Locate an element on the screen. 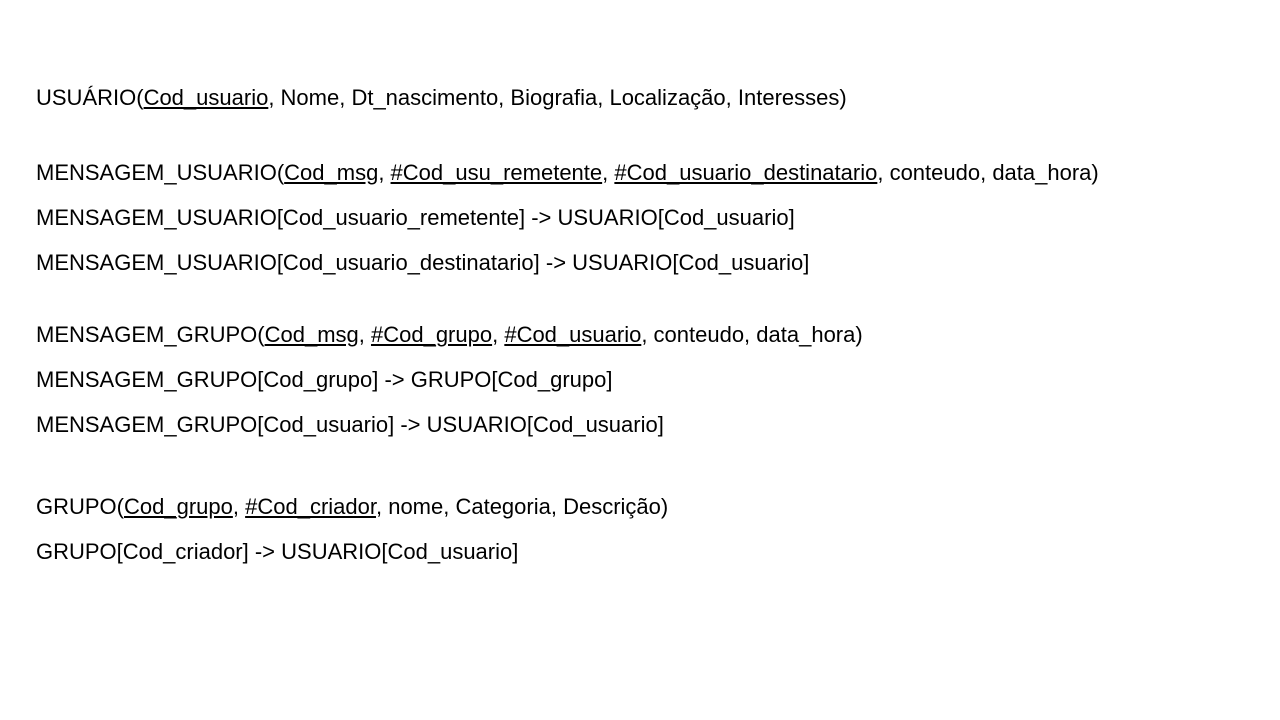 The width and height of the screenshot is (1280, 720). relation-name: MENSAGEM_USUARIO( is located at coordinates (160, 172).